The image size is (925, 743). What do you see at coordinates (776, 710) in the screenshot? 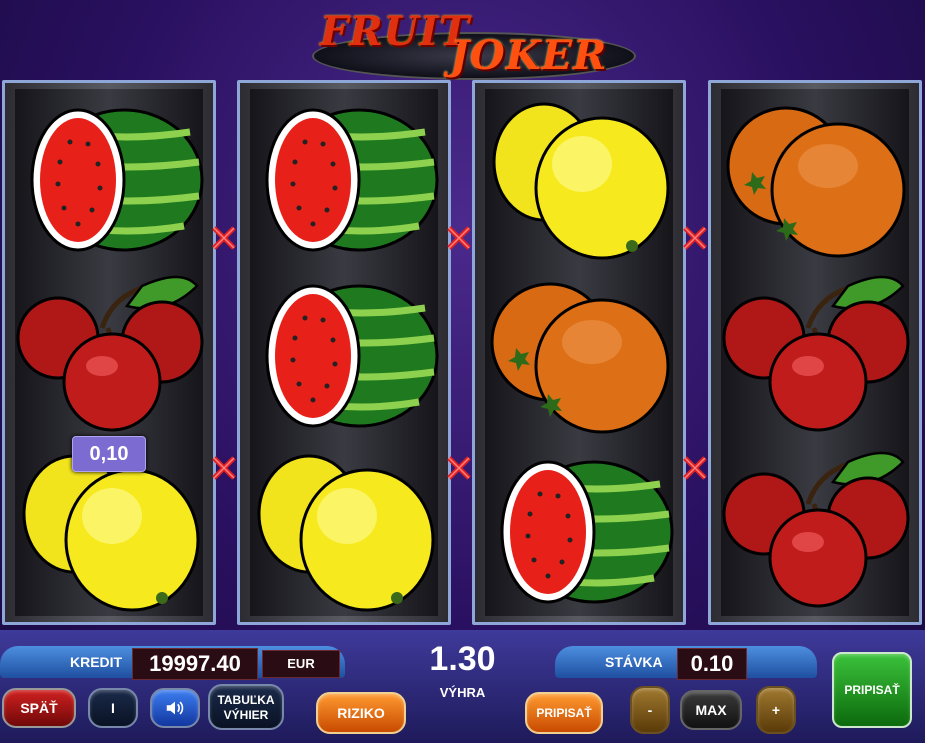
I see `bet-increase-button: +` at bounding box center [776, 710].